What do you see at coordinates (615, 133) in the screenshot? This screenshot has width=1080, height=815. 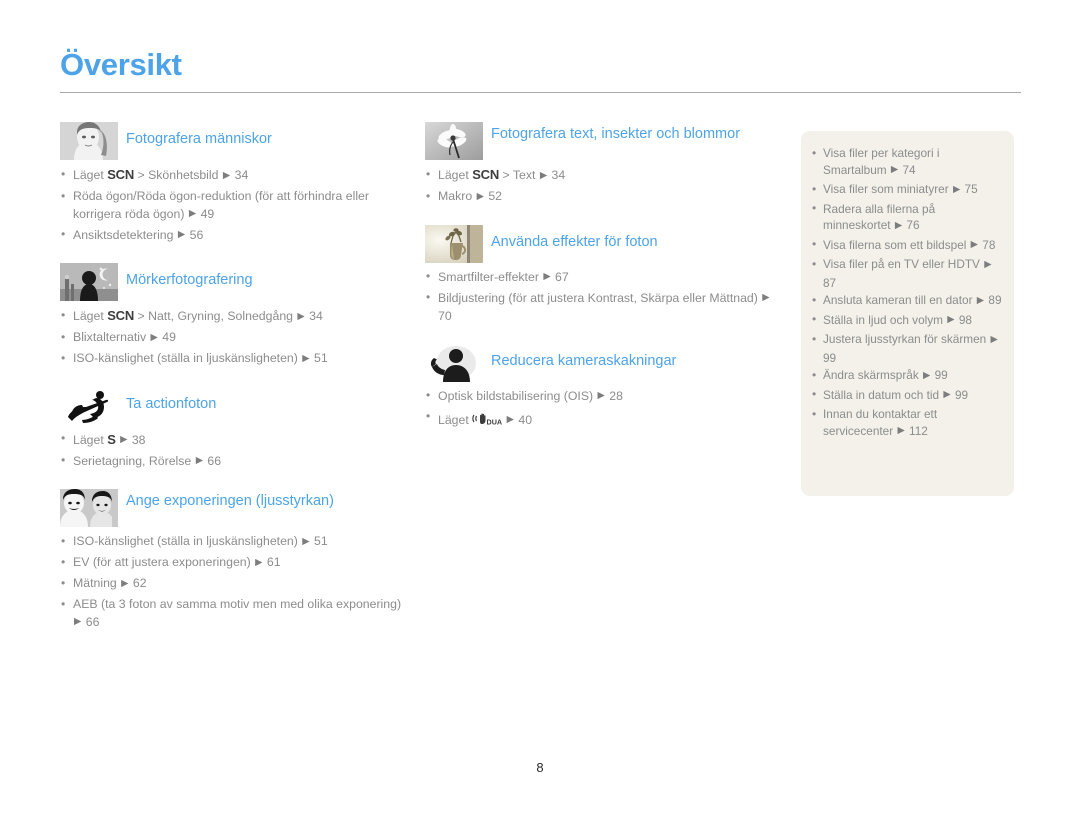 I see `section-title: Fotografera text, insekter och blommor` at bounding box center [615, 133].